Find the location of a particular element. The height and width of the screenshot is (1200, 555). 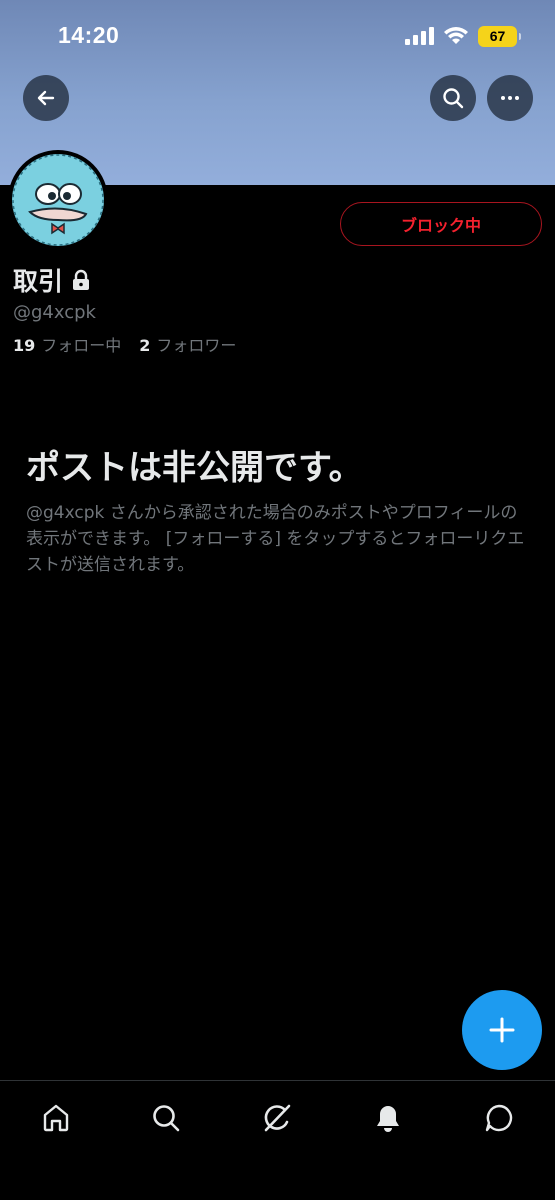

plus-icon is located at coordinates (502, 1030).